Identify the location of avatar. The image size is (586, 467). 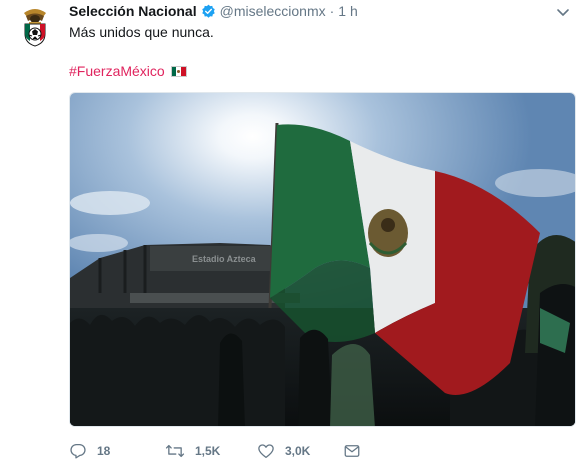
(35, 26).